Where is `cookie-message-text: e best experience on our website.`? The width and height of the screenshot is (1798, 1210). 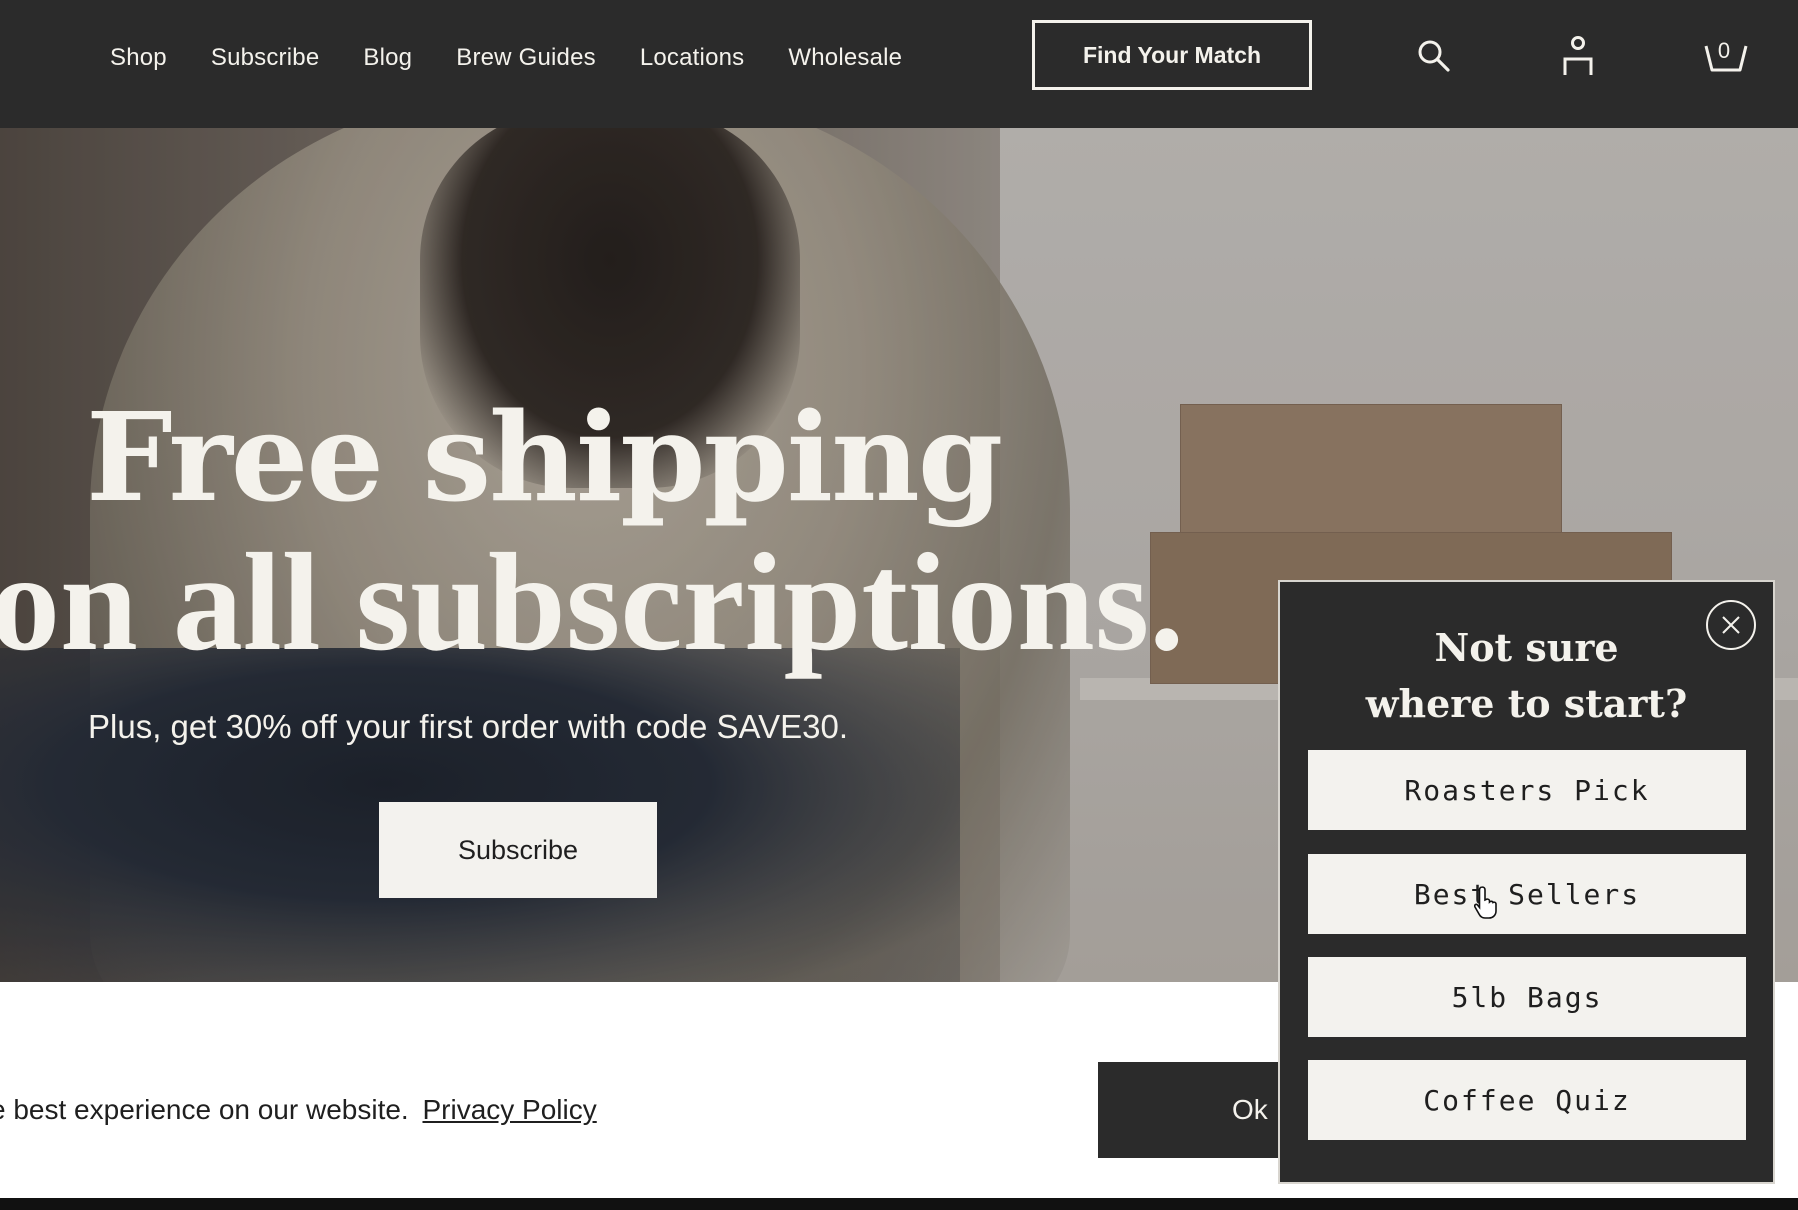 cookie-message-text: e best experience on our website. is located at coordinates (204, 1109).